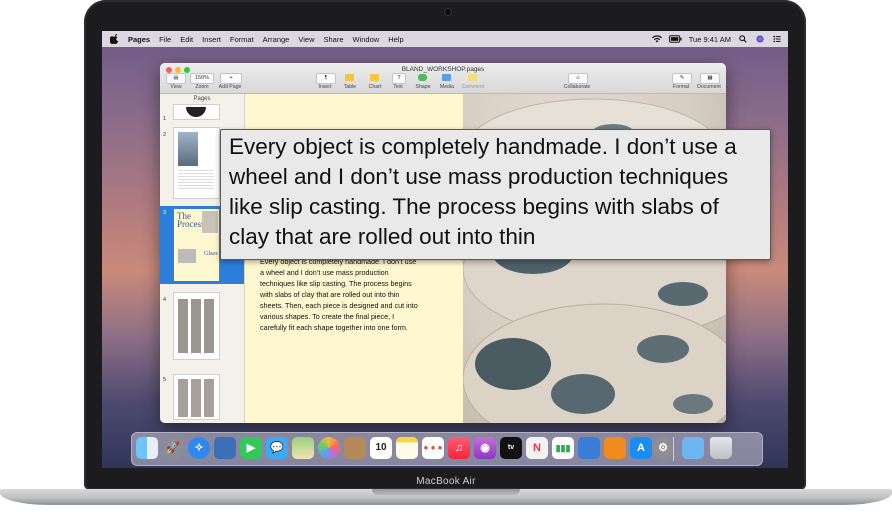 Image resolution: width=892 pixels, height=524 pixels. What do you see at coordinates (202, 99) in the screenshot?
I see `sidebar-title: Pages` at bounding box center [202, 99].